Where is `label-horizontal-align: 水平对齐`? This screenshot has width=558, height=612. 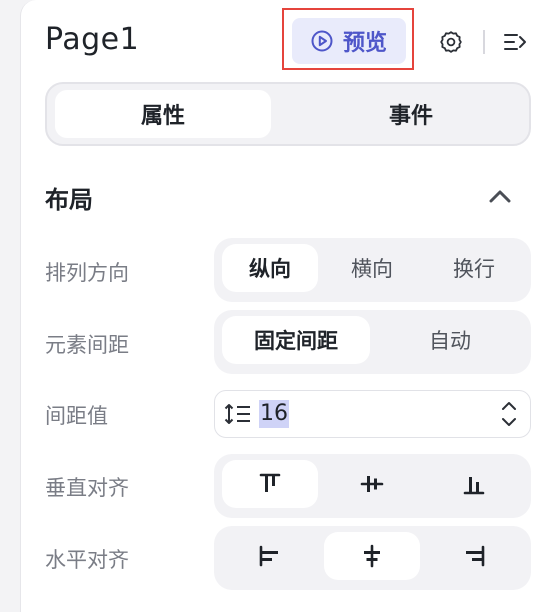
label-horizontal-align: 水平对齐 is located at coordinates (87, 560).